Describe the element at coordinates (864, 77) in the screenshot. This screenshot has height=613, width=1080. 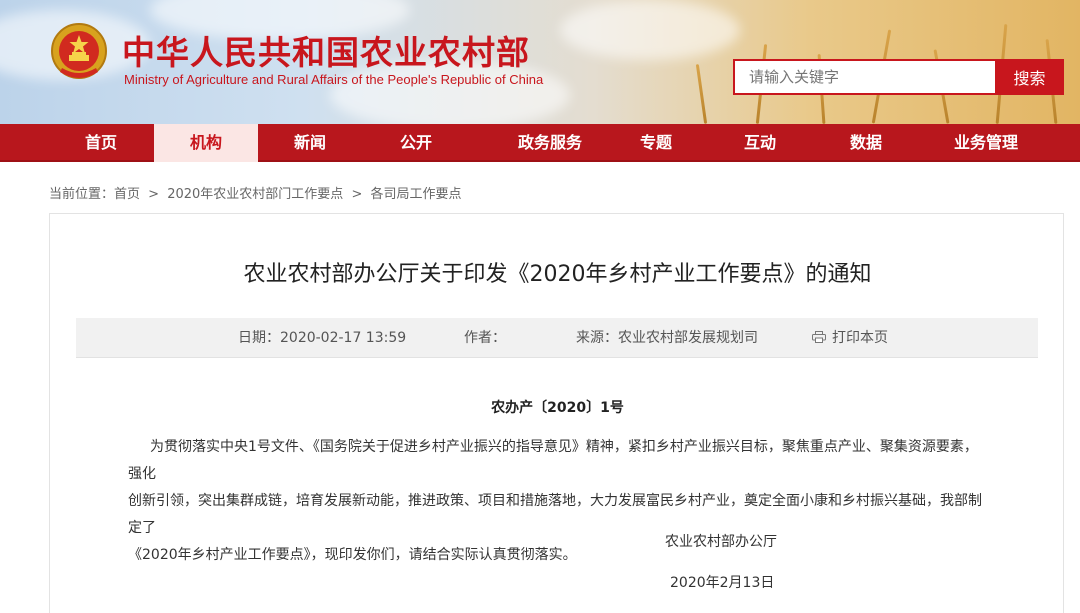
I see `search-input` at that location.